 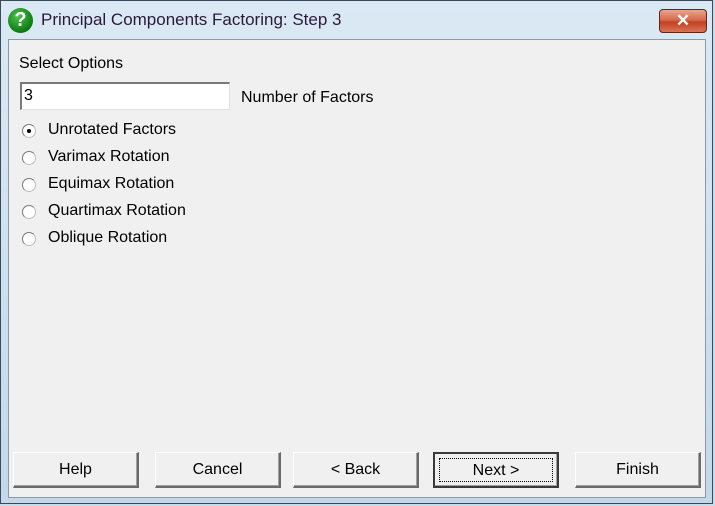 I want to click on window-title: Principal Components Factoring: Step 3, so click(x=191, y=19).